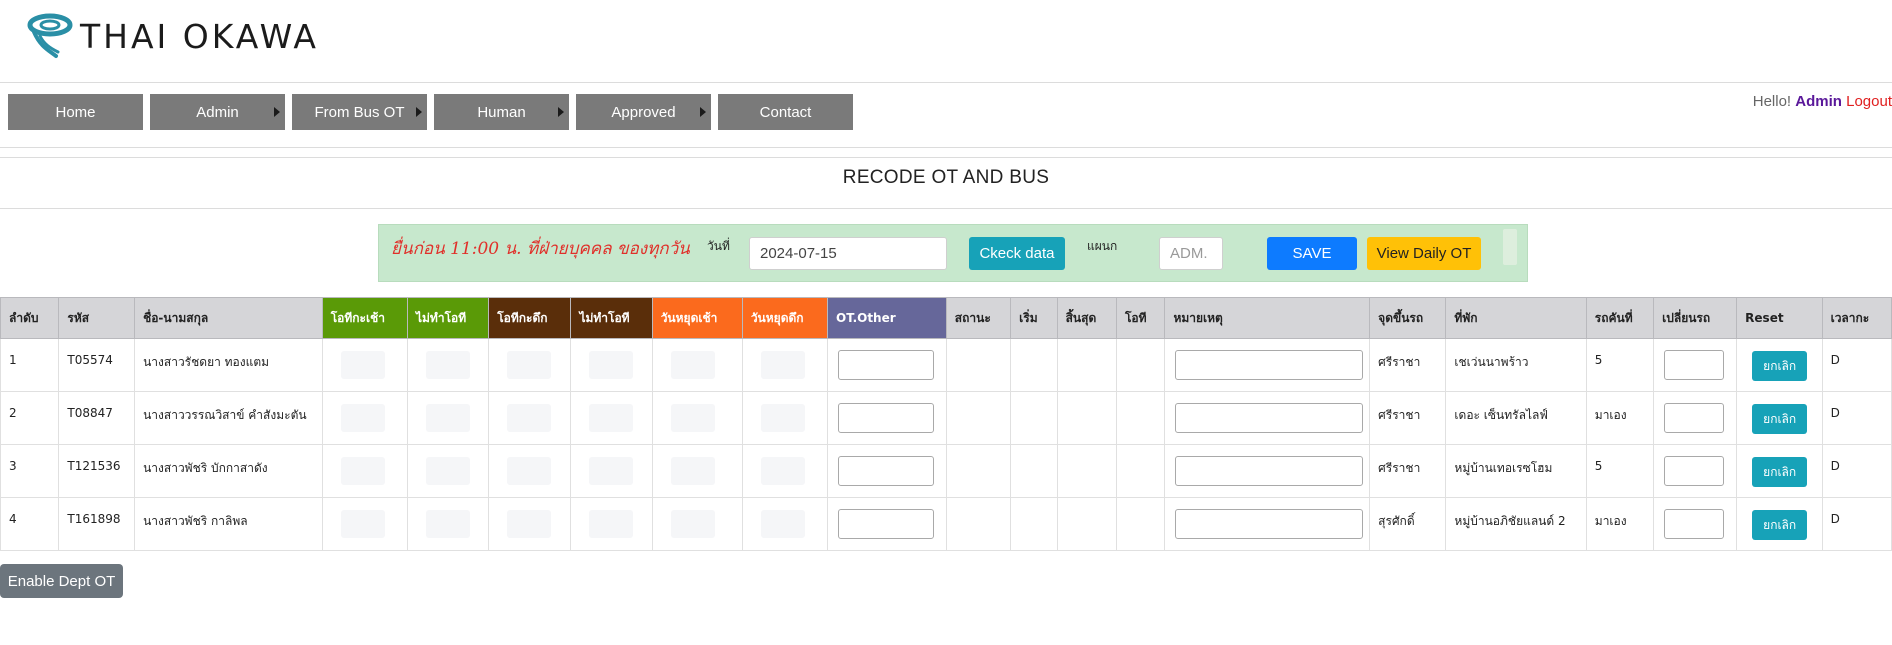 This screenshot has height=645, width=1892. I want to click on col-header-no-ot-night: ไม่ทำโอที, so click(611, 318).